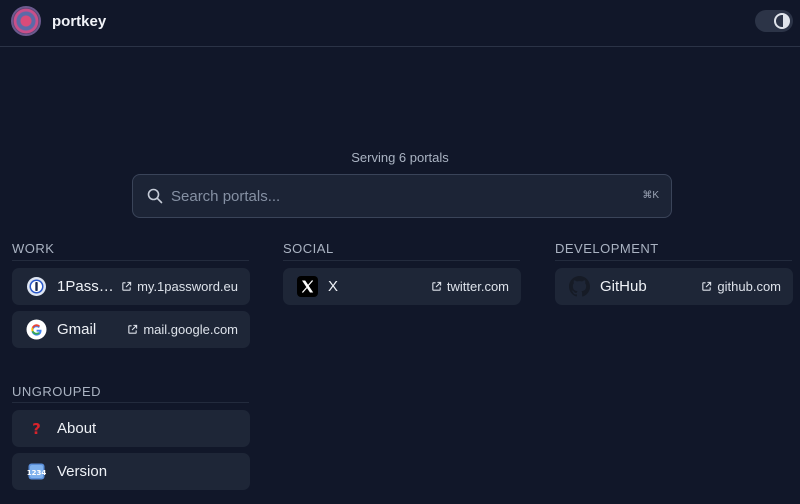  What do you see at coordinates (82, 471) in the screenshot?
I see `portal-name: Version` at bounding box center [82, 471].